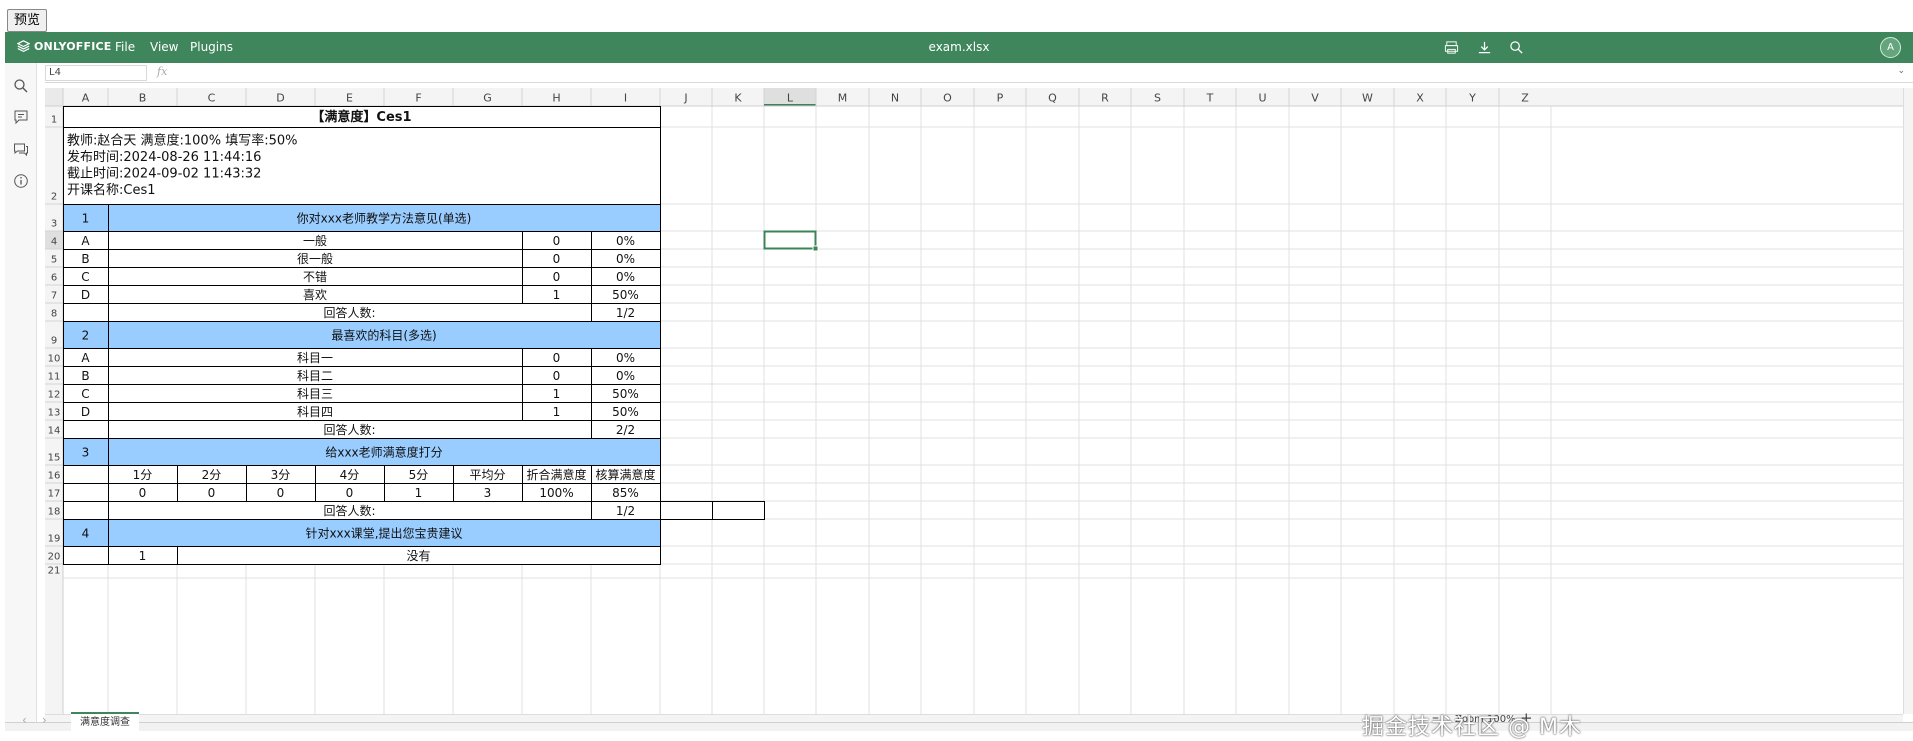 Image resolution: width=1913 pixels, height=741 pixels. I want to click on row-header-8: 8, so click(54, 314).